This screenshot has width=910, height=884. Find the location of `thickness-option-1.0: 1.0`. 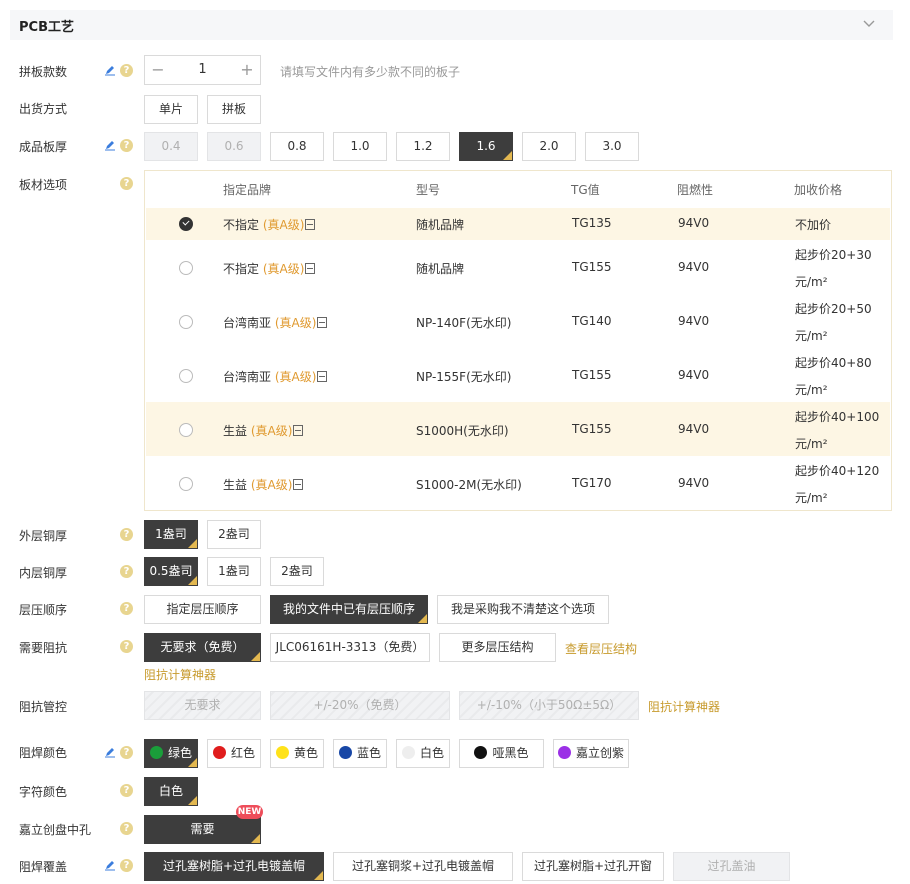

thickness-option-1.0: 1.0 is located at coordinates (360, 146).